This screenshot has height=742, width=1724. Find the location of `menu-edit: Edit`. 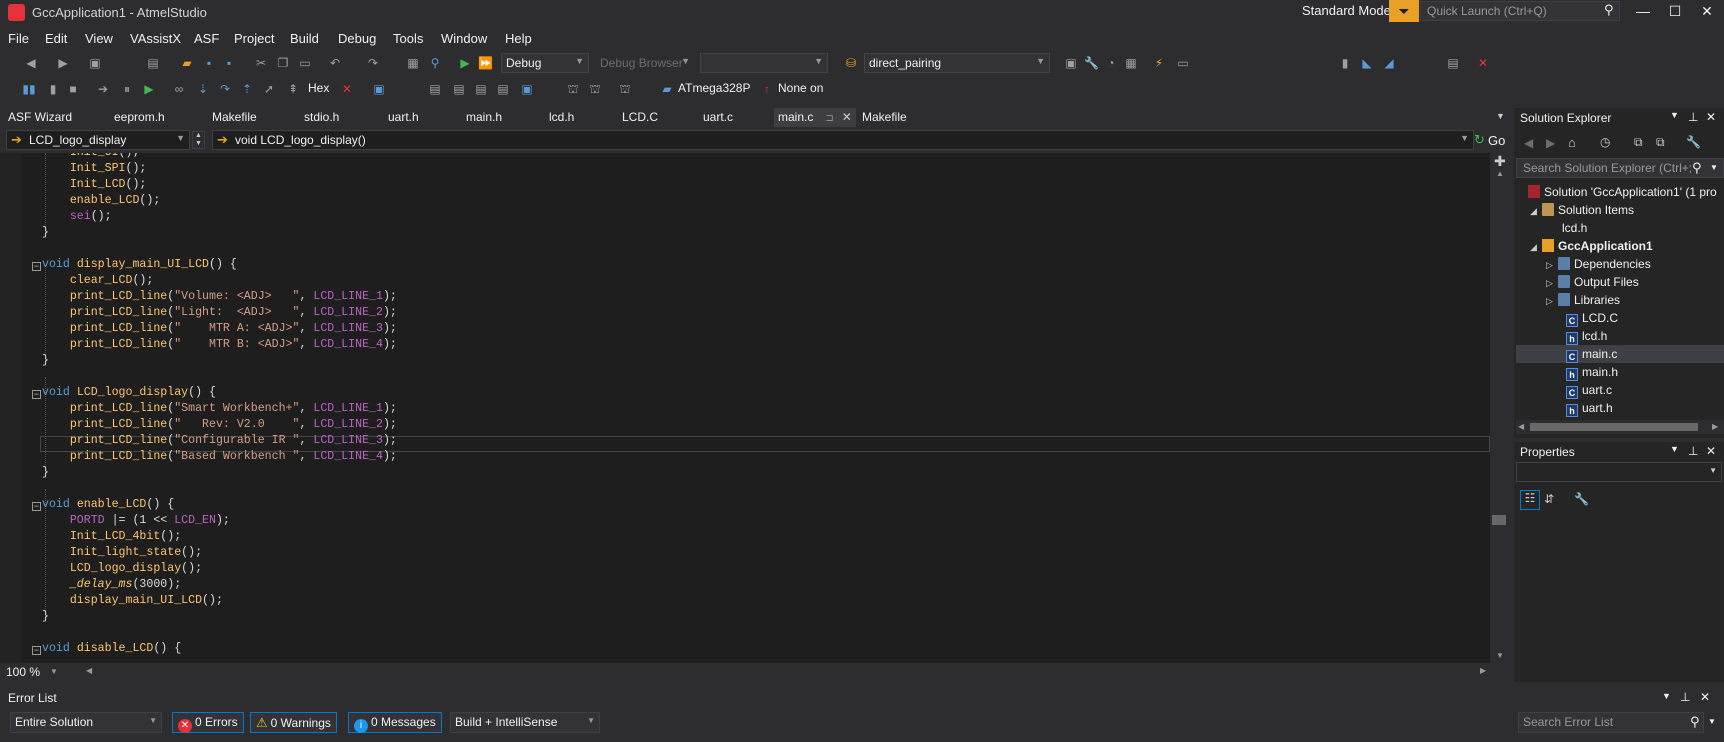

menu-edit: Edit is located at coordinates (56, 37).